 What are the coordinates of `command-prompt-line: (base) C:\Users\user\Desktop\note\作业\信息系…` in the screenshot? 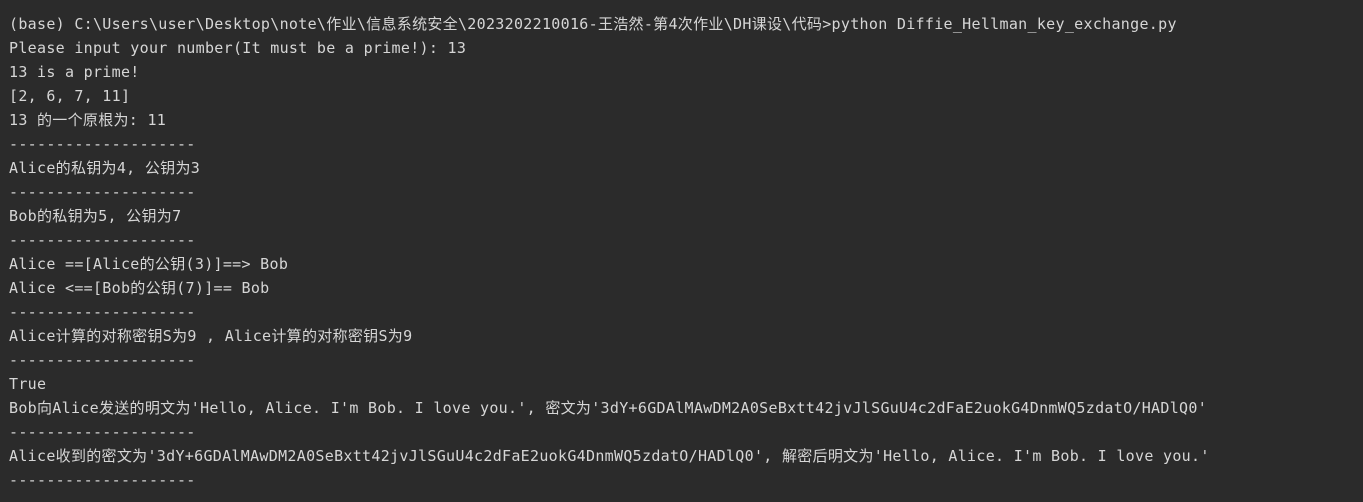 It's located at (593, 24).